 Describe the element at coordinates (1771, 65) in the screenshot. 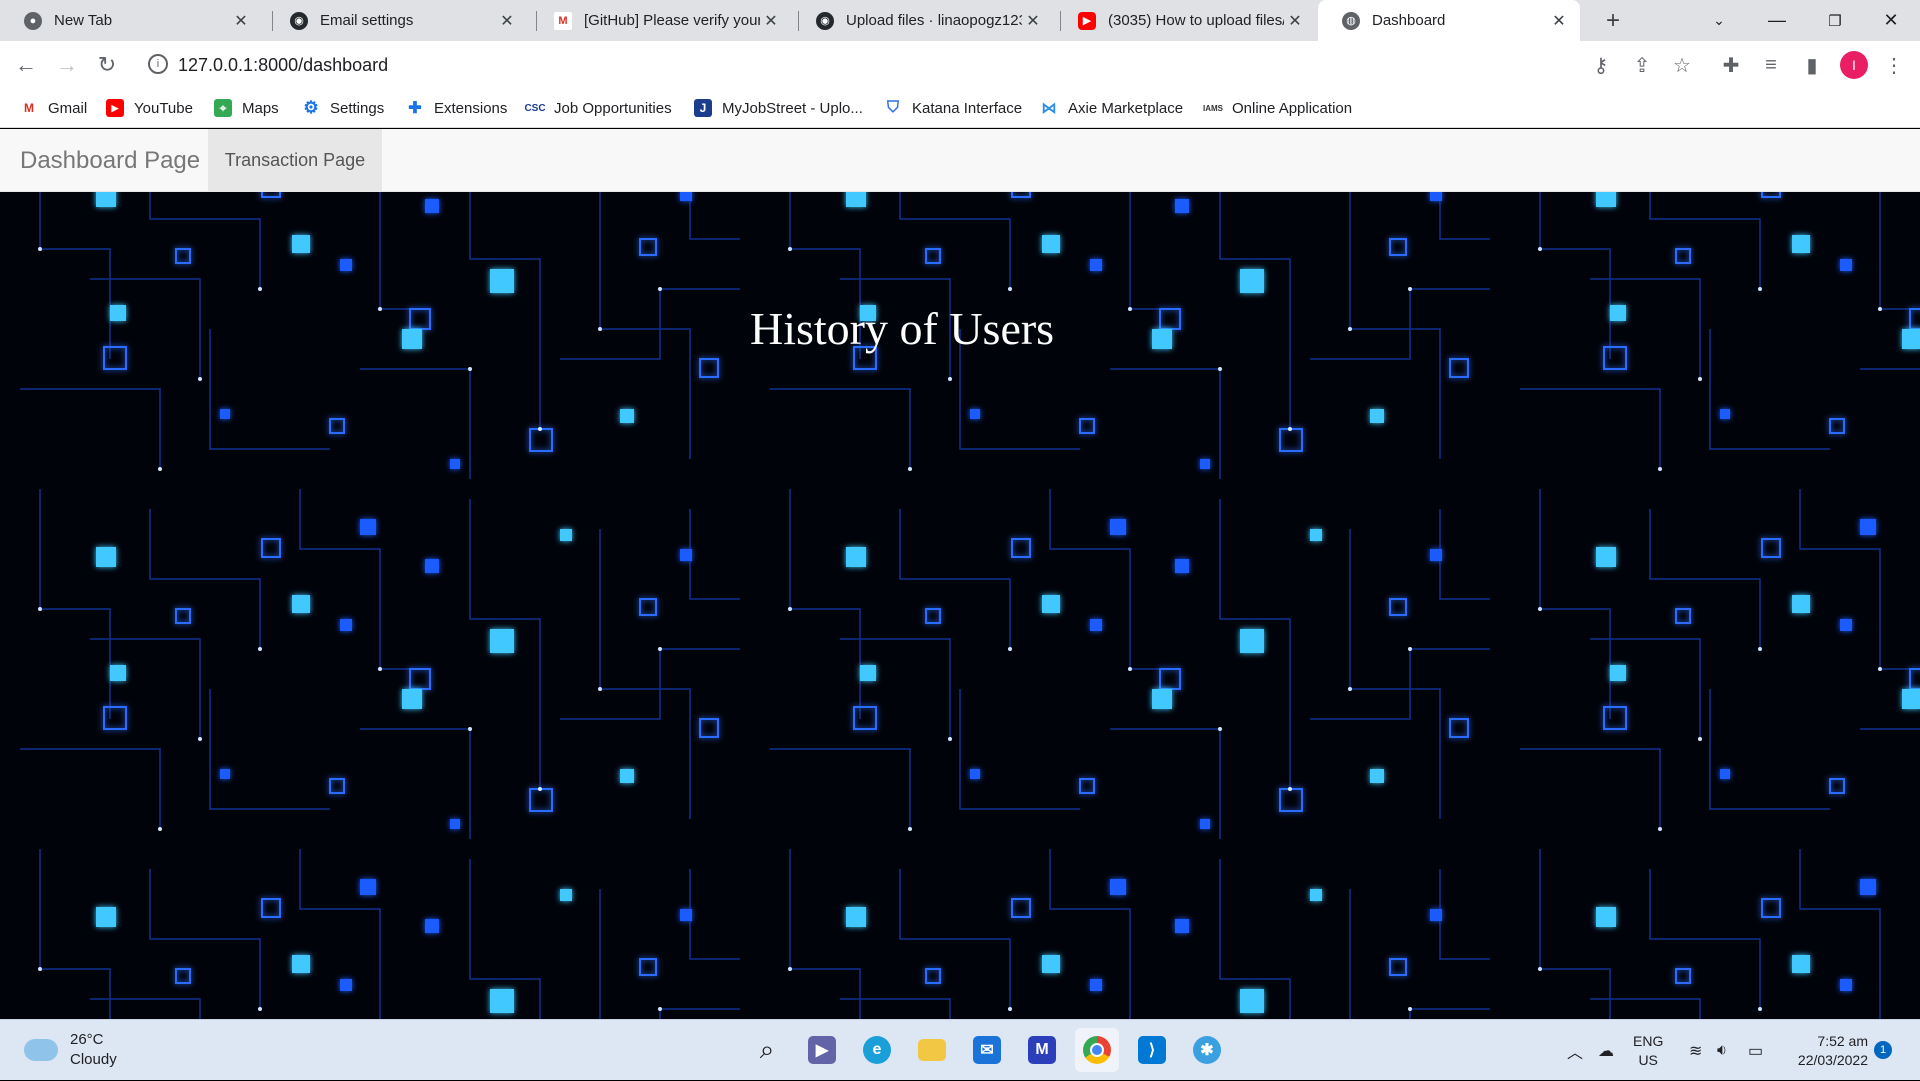

I see `reading-list-icon: ≡` at that location.